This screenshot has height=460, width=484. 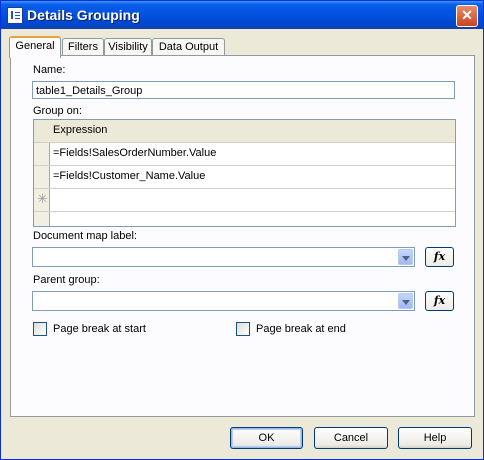 I want to click on page-break-start-label: Page break at start, so click(x=99, y=329).